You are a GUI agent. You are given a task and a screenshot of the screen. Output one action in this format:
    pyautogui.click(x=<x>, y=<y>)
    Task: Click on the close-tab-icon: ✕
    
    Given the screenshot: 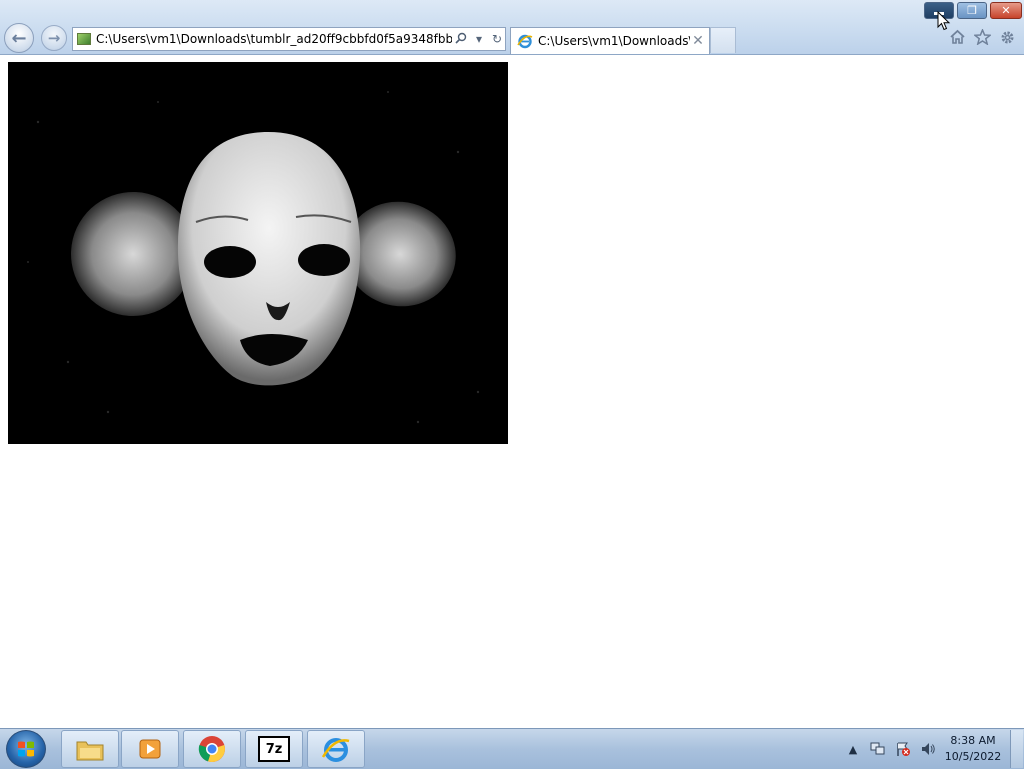 What is the action you would take?
    pyautogui.click(x=698, y=41)
    